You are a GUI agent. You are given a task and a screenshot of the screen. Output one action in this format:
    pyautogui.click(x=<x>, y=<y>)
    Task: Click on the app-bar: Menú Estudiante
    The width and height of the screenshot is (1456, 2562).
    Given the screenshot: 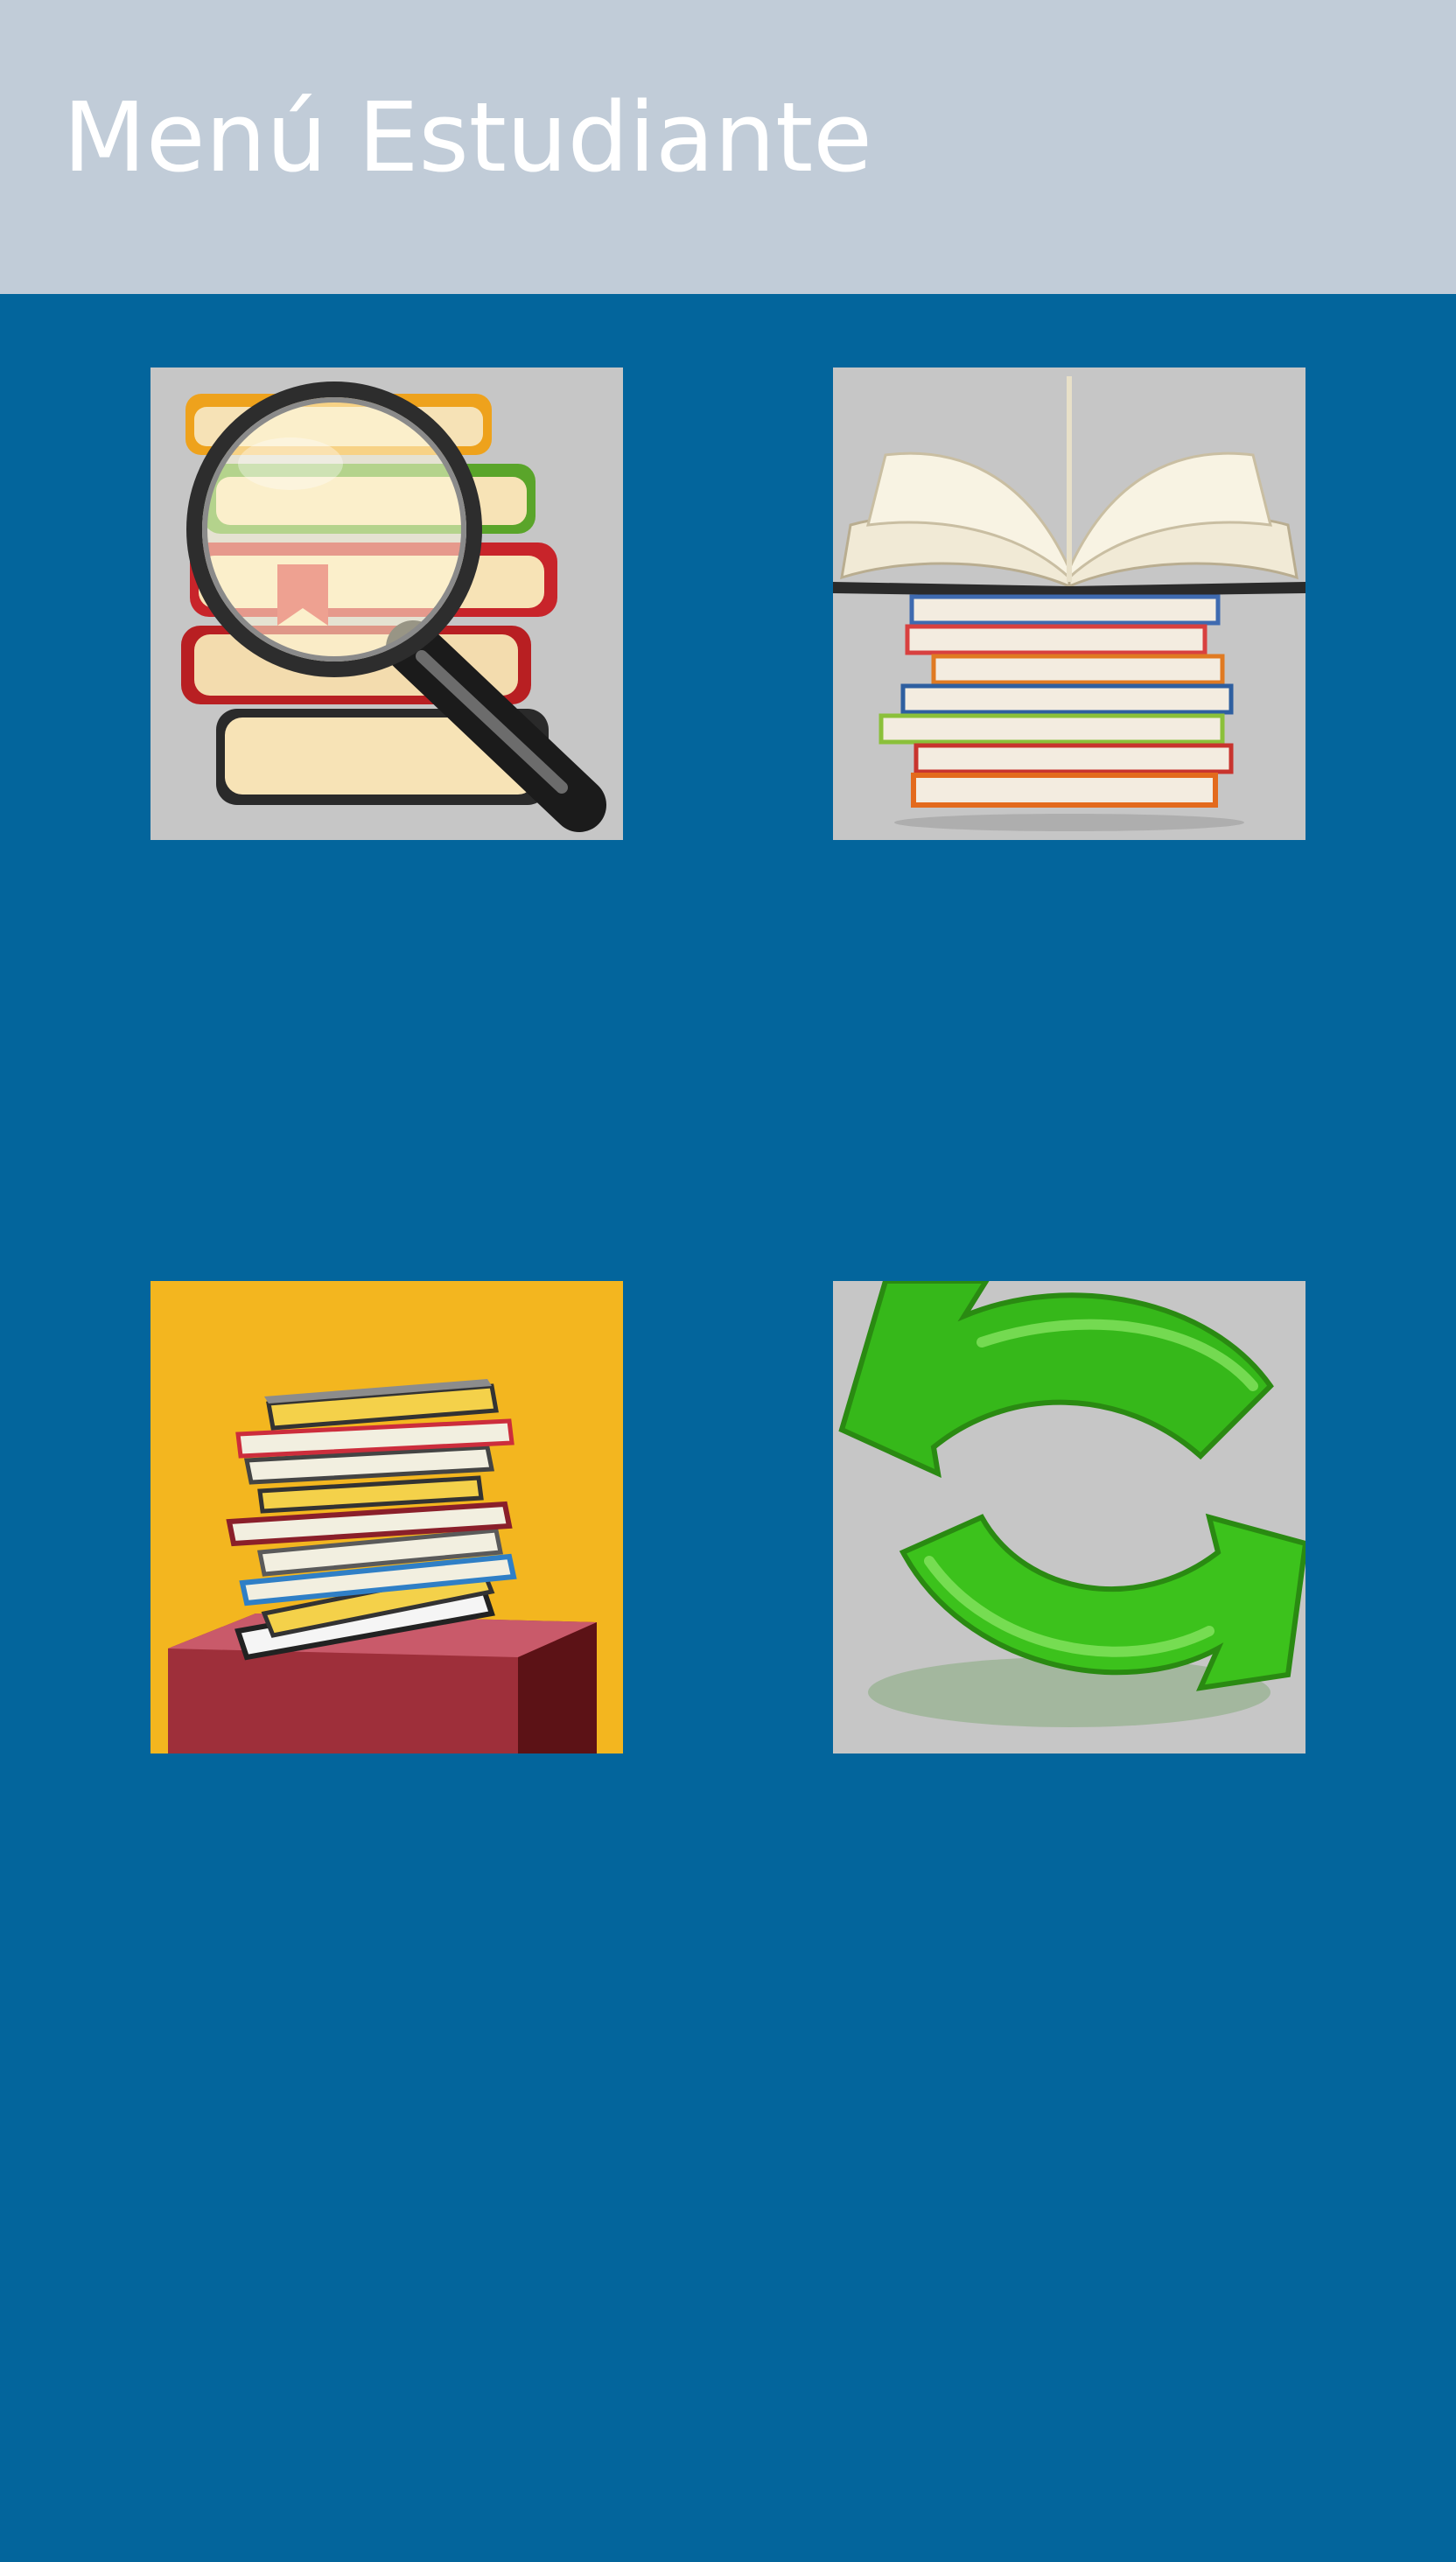 What is the action you would take?
    pyautogui.click(x=728, y=147)
    